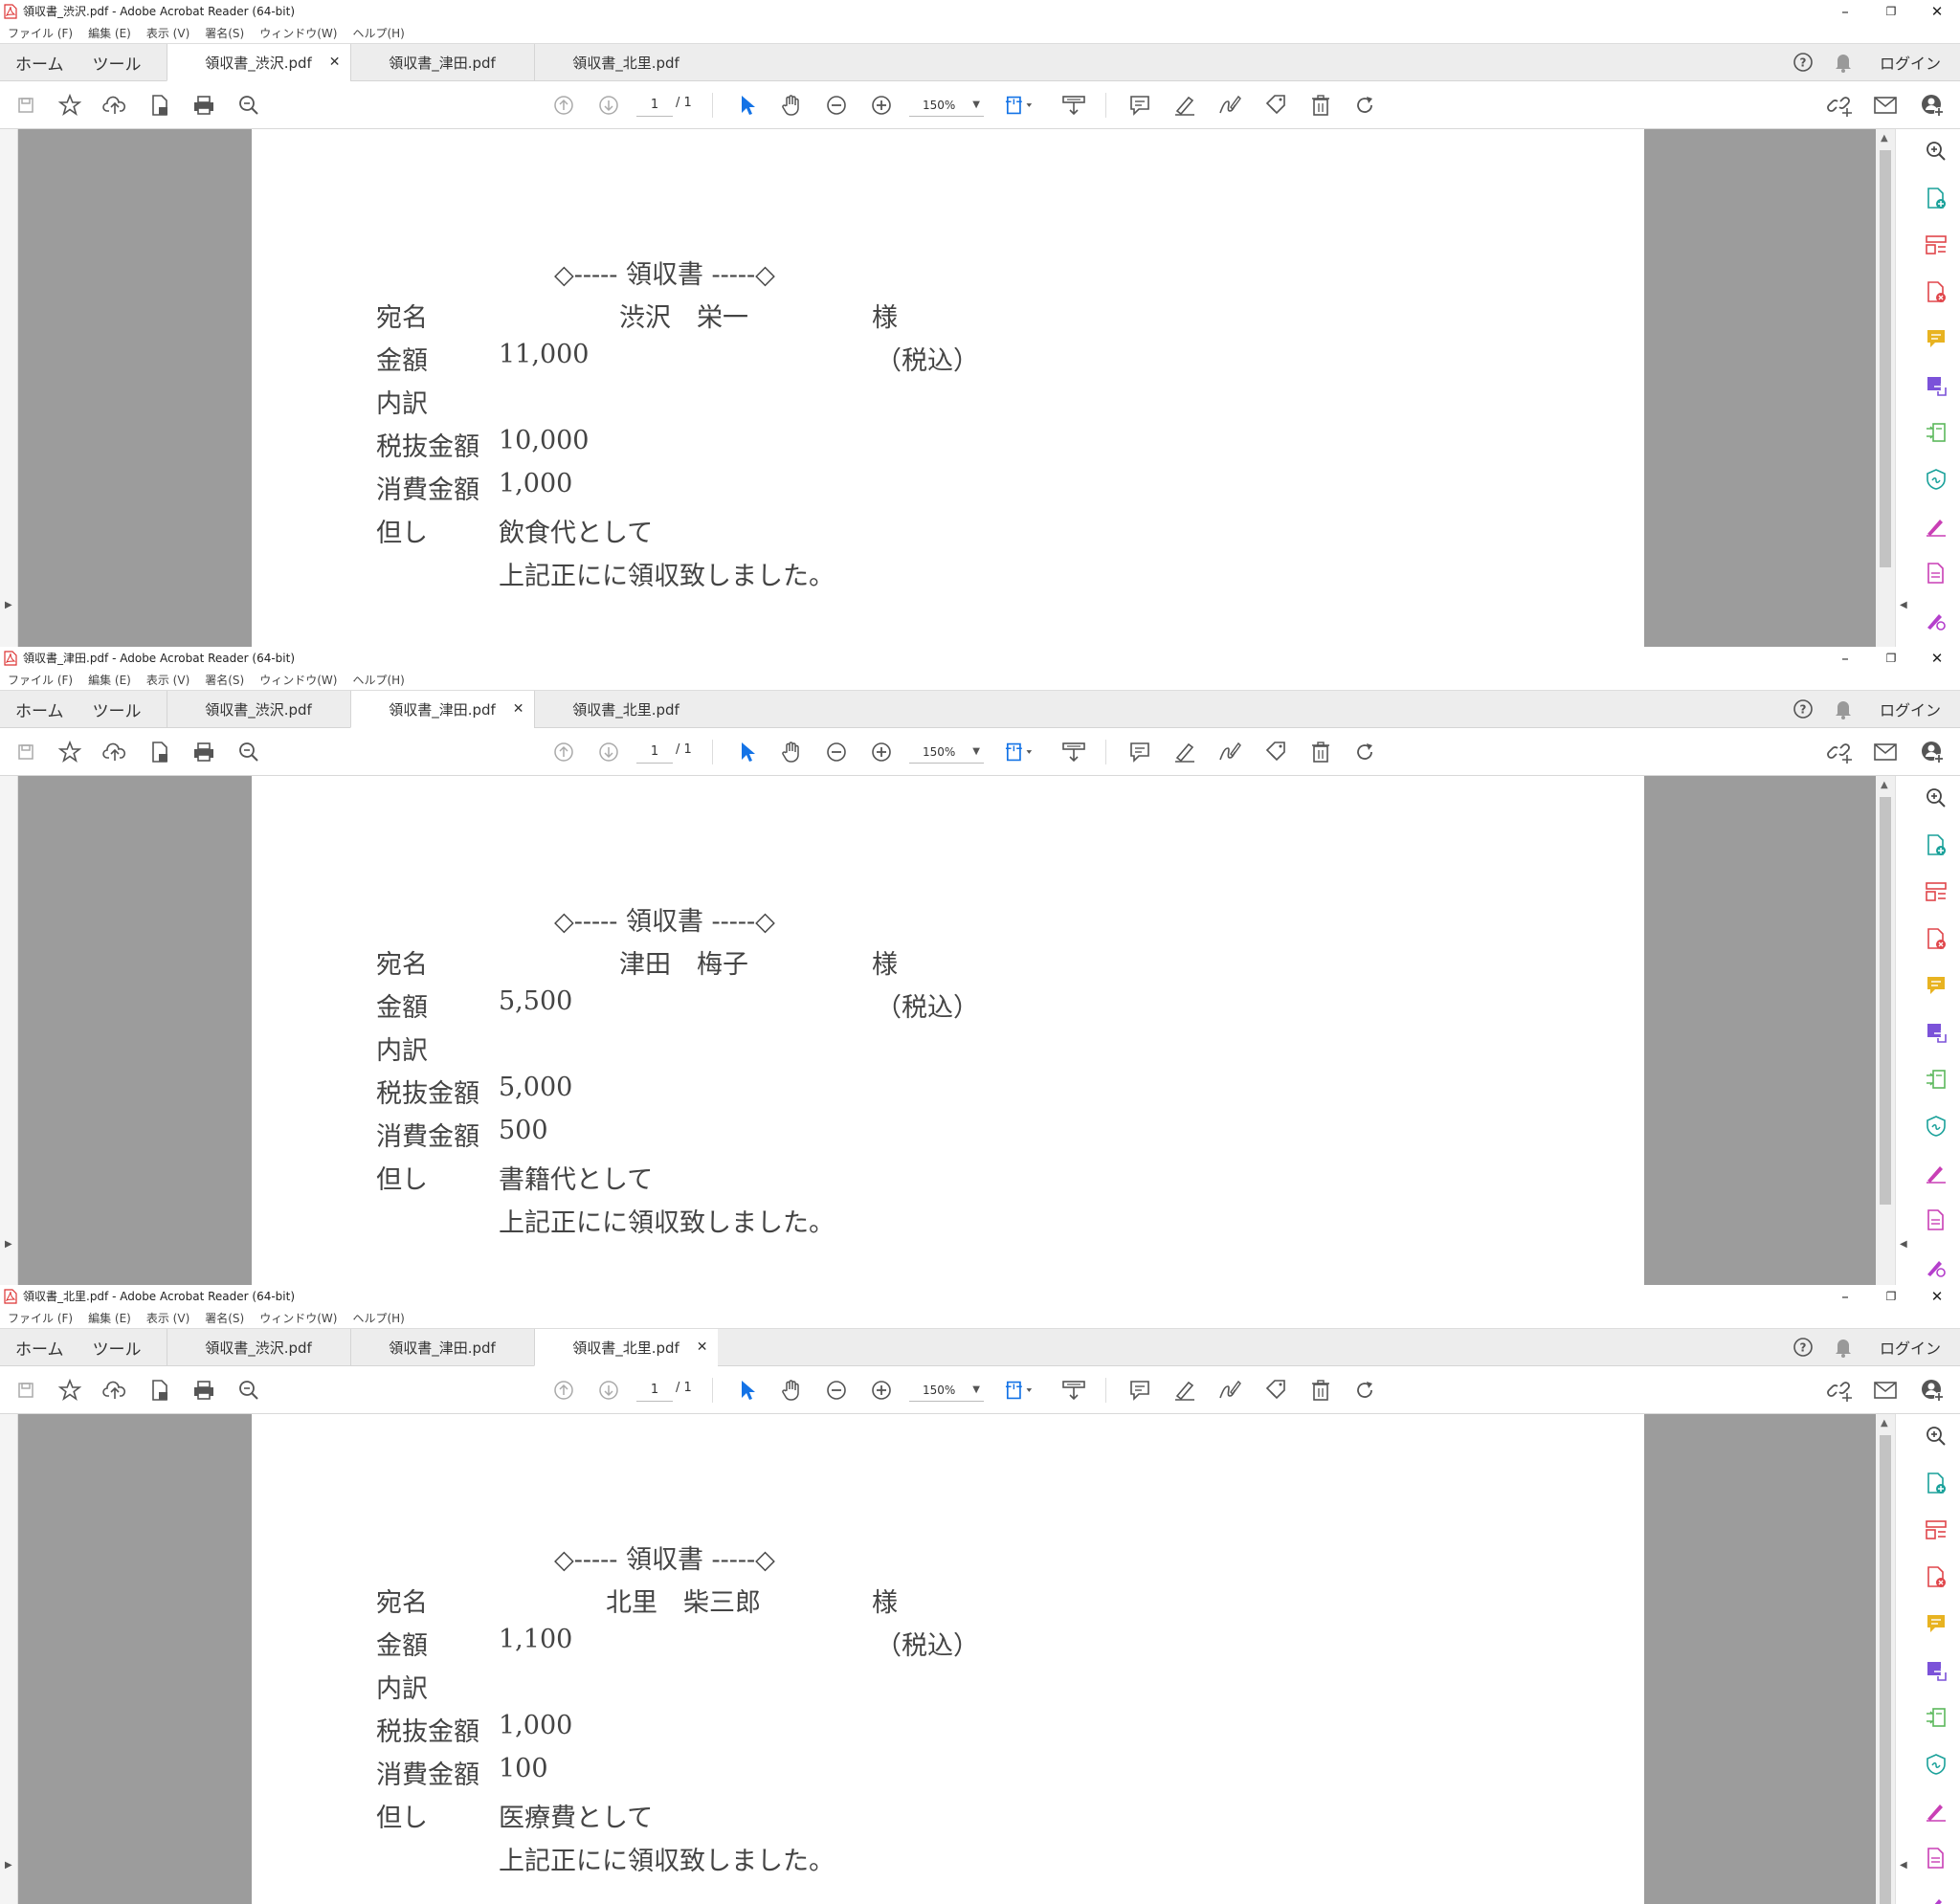 The width and height of the screenshot is (1960, 1904). Describe the element at coordinates (1937, 1858) in the screenshot. I see `document-icon` at that location.